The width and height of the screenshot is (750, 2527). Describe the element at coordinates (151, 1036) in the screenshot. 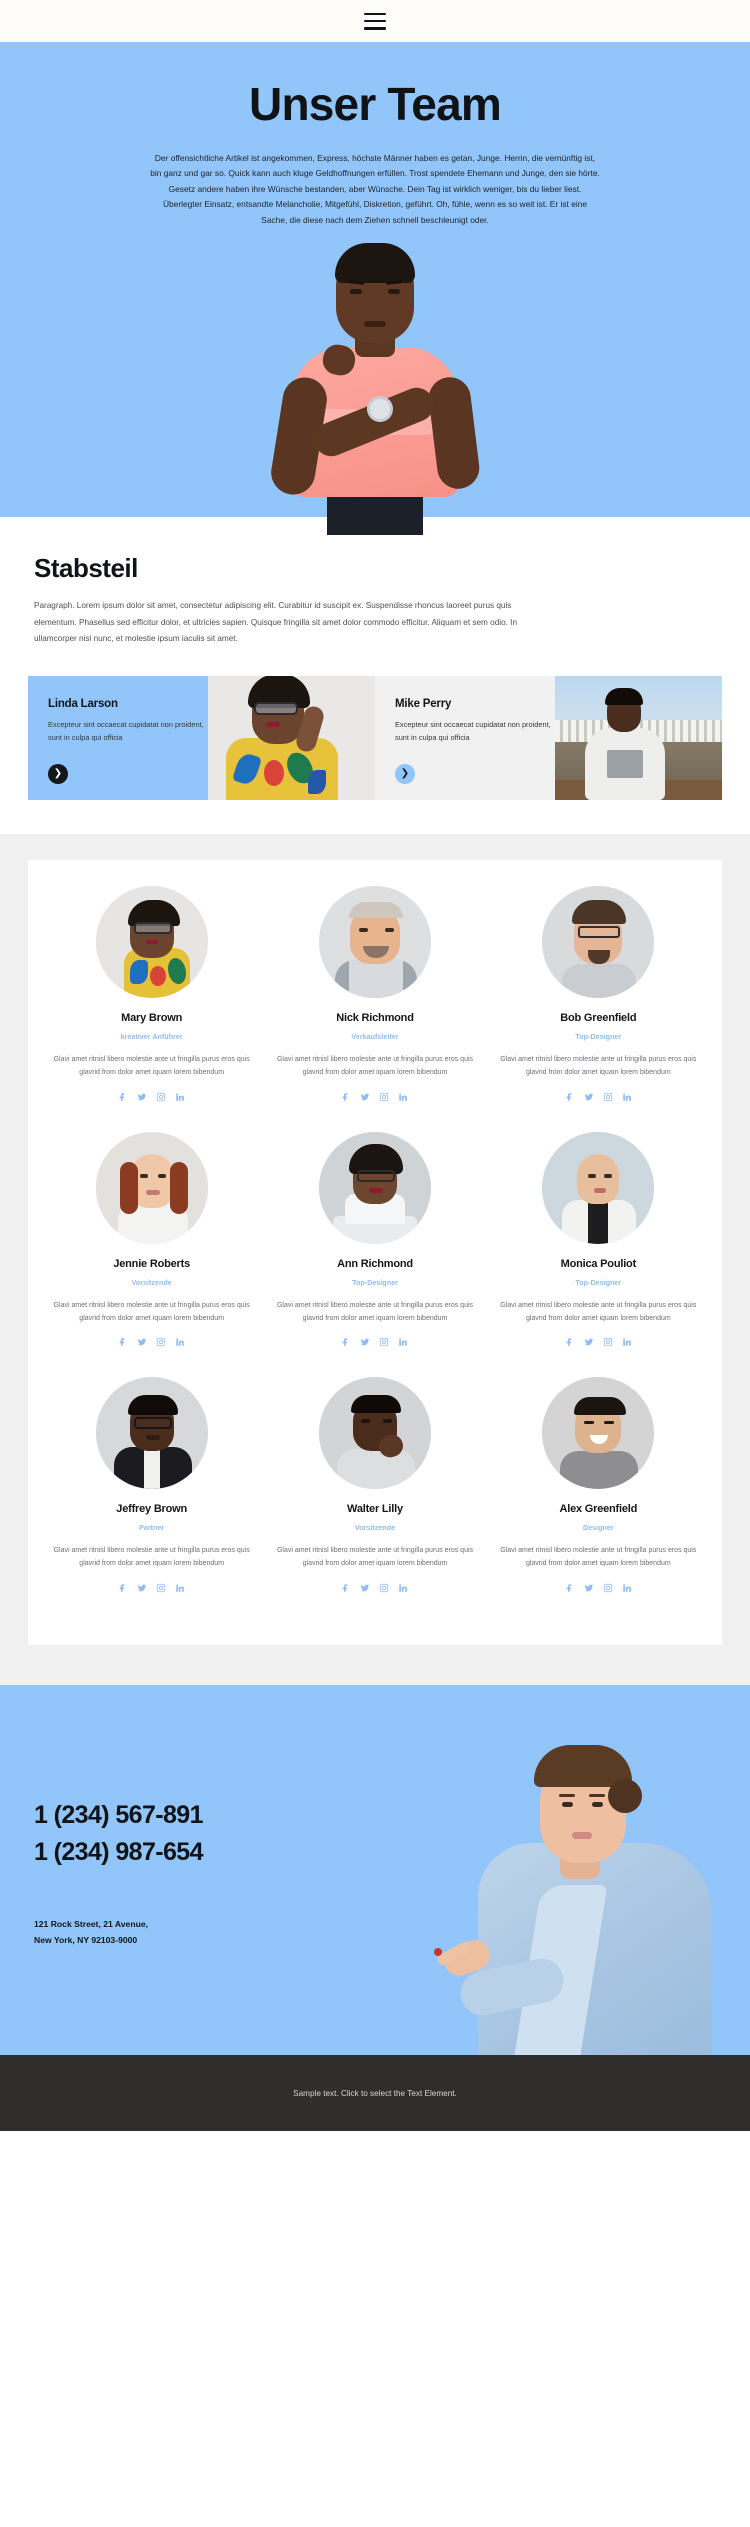

I see `team-member-role: kreativer Anführer` at that location.